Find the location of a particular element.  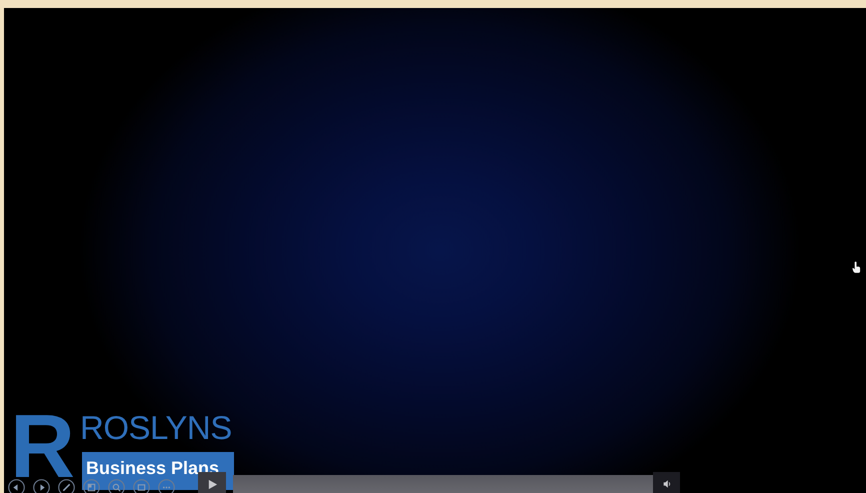

hand-cursor-icon is located at coordinates (856, 267).